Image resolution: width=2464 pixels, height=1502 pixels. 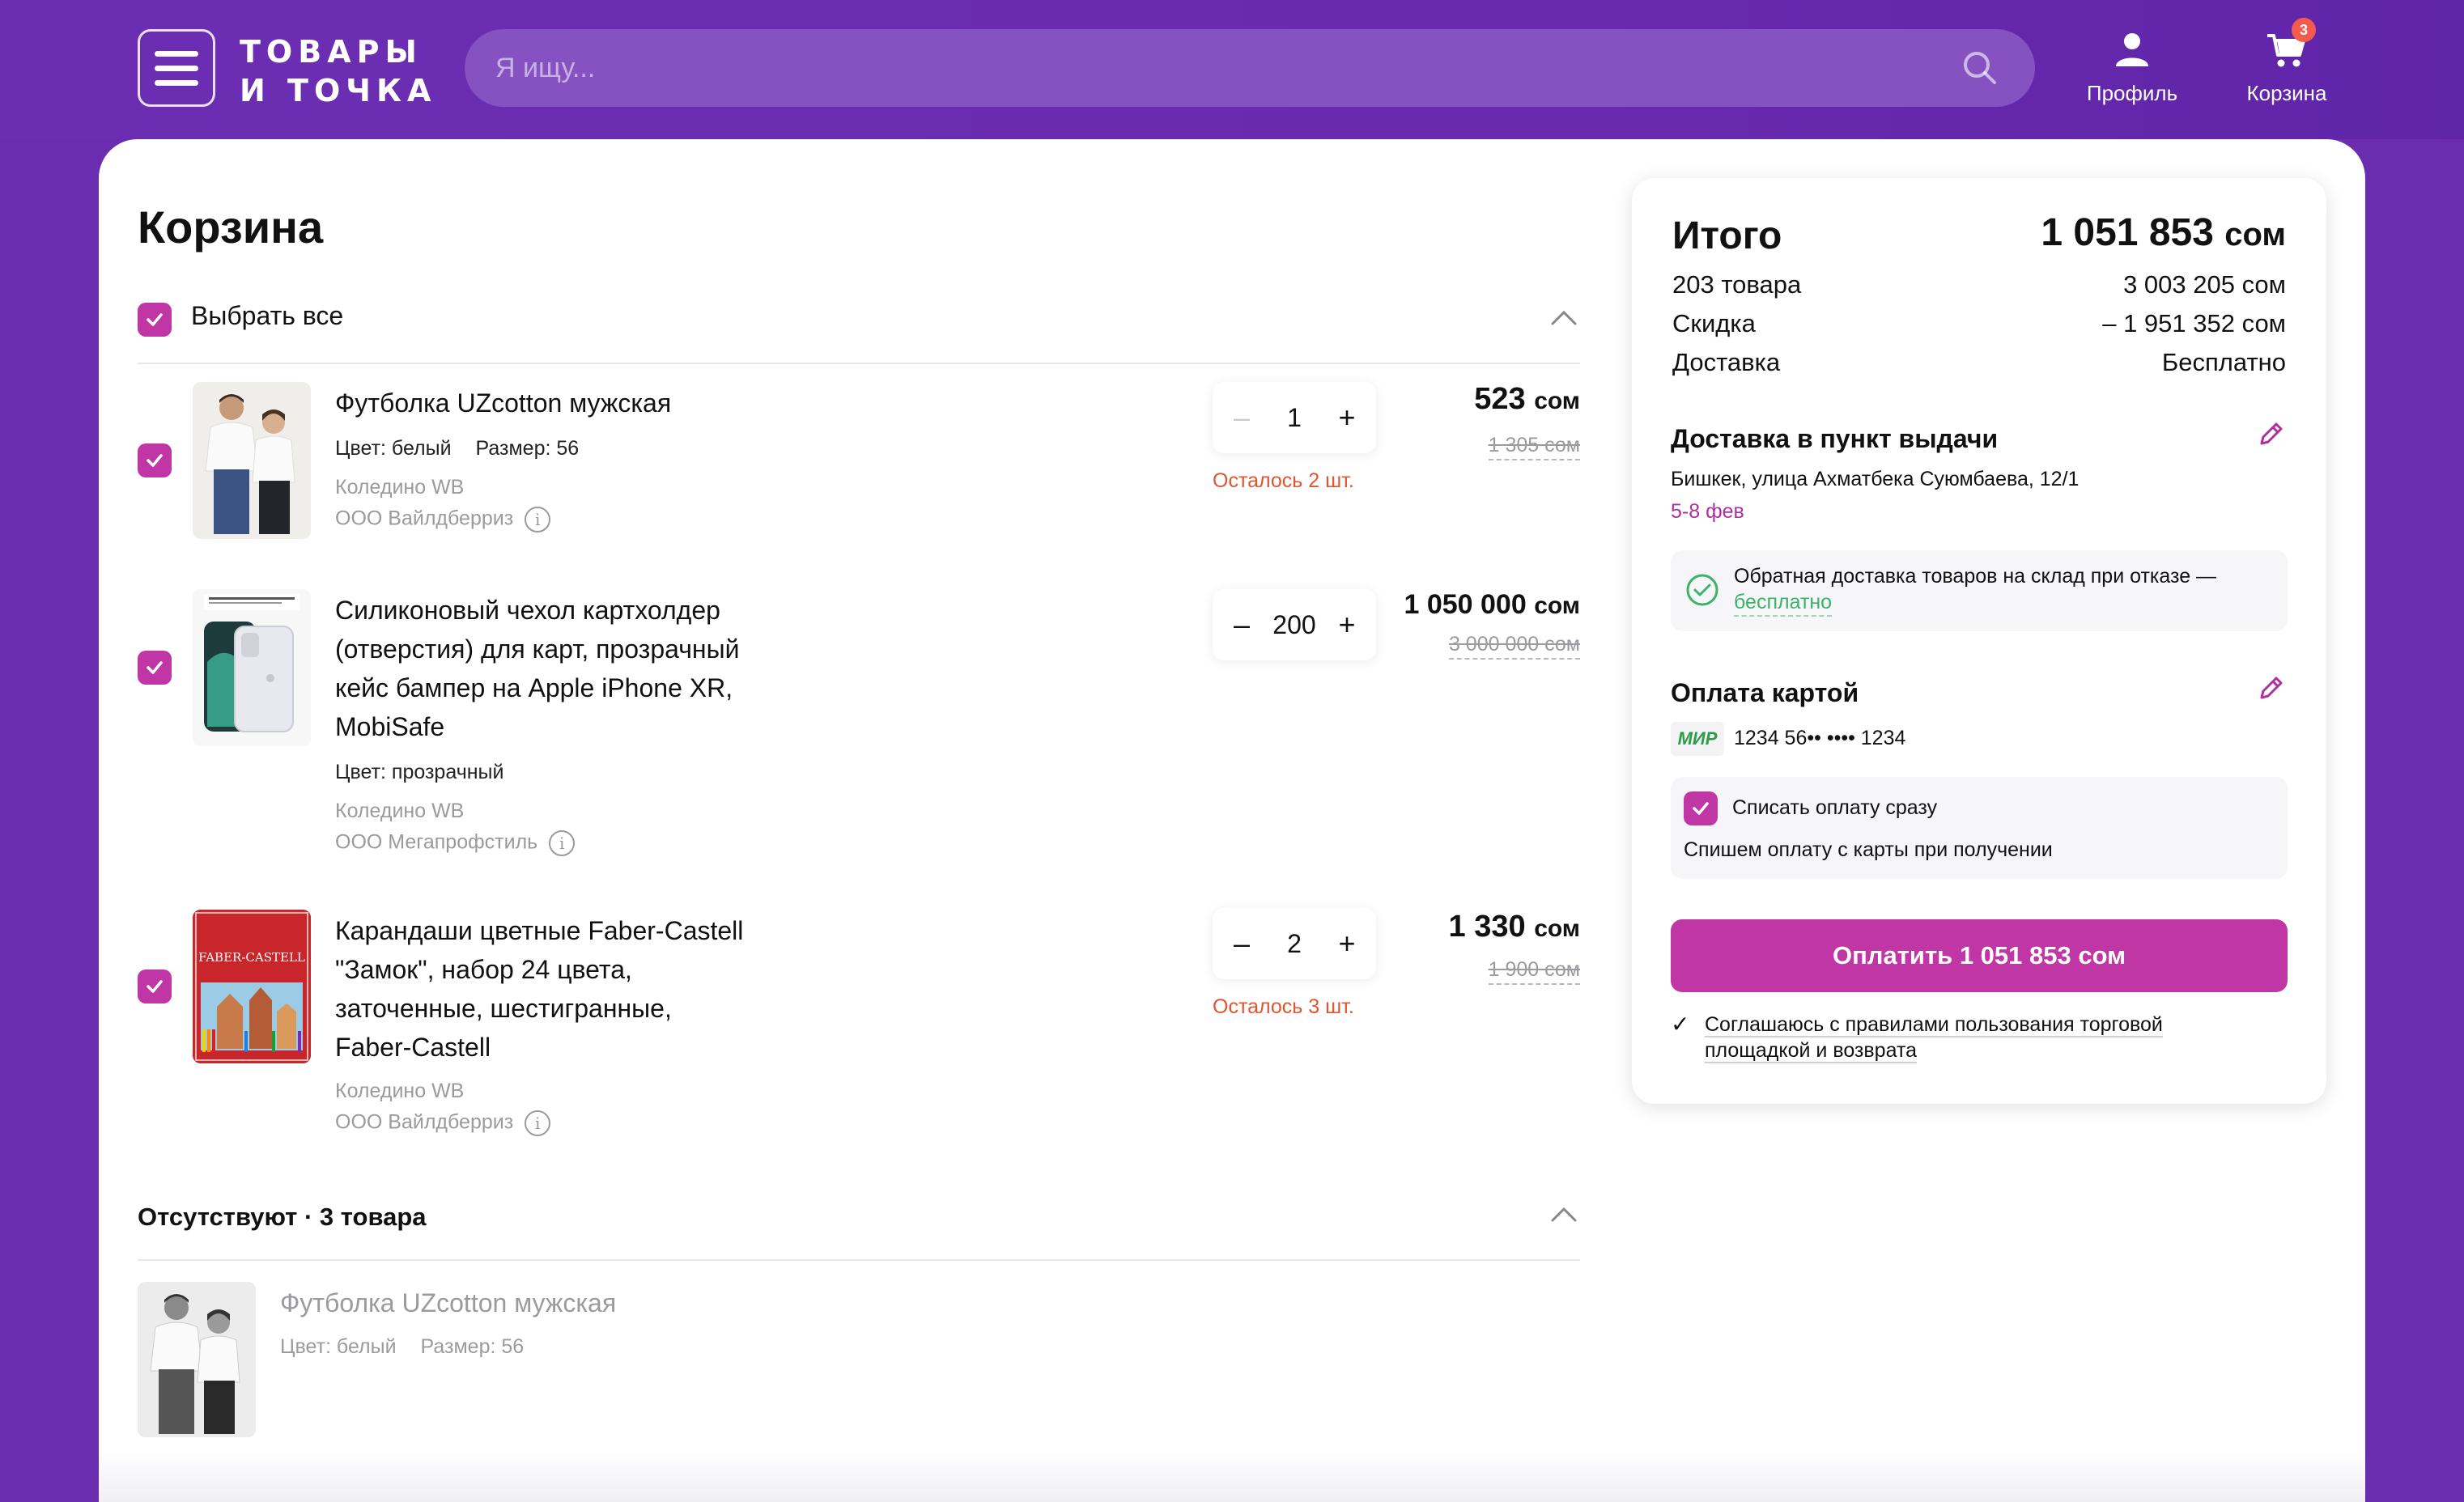 What do you see at coordinates (252, 986) in the screenshot?
I see `product-image-pencils: FABER-CASTELL` at bounding box center [252, 986].